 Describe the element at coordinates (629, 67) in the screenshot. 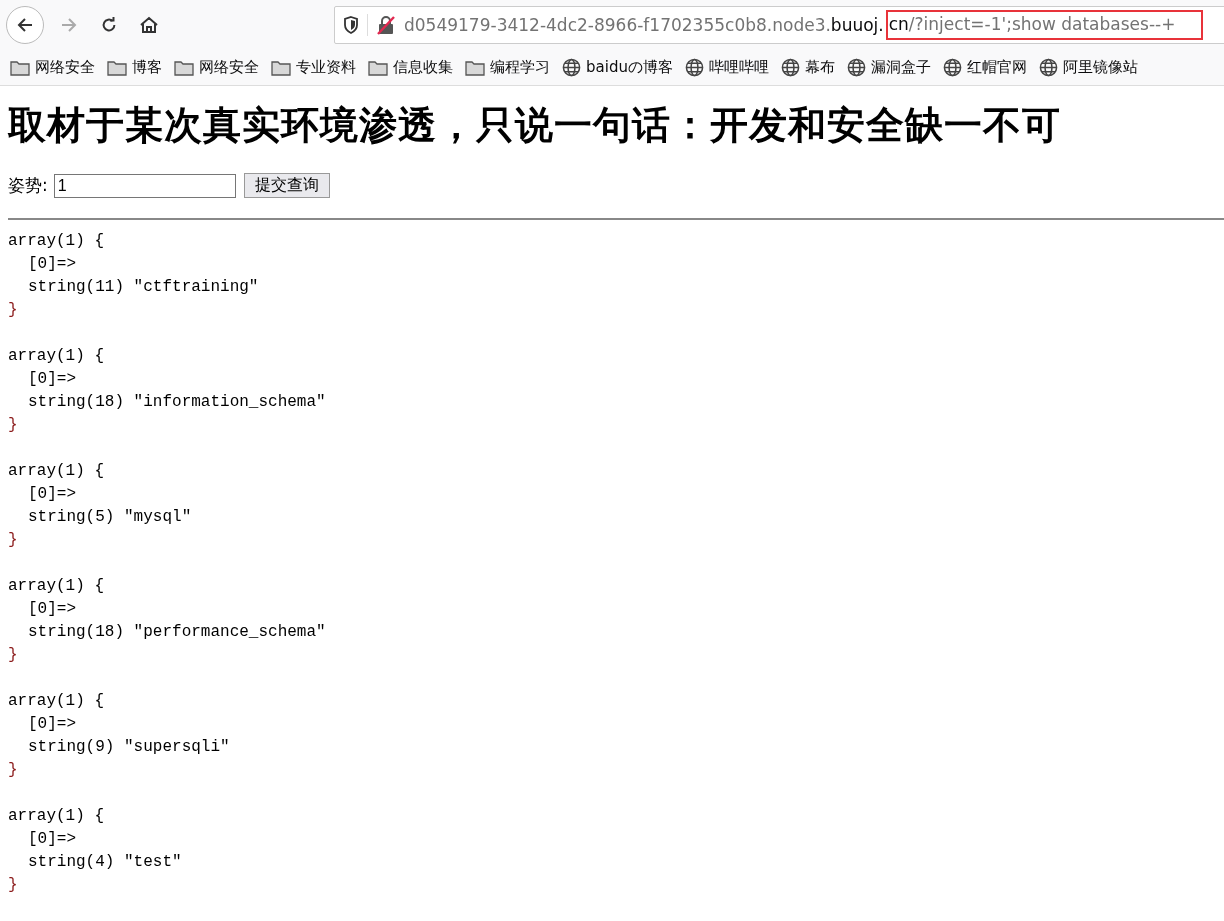

I see `bookmark-label: baiduの博客` at that location.